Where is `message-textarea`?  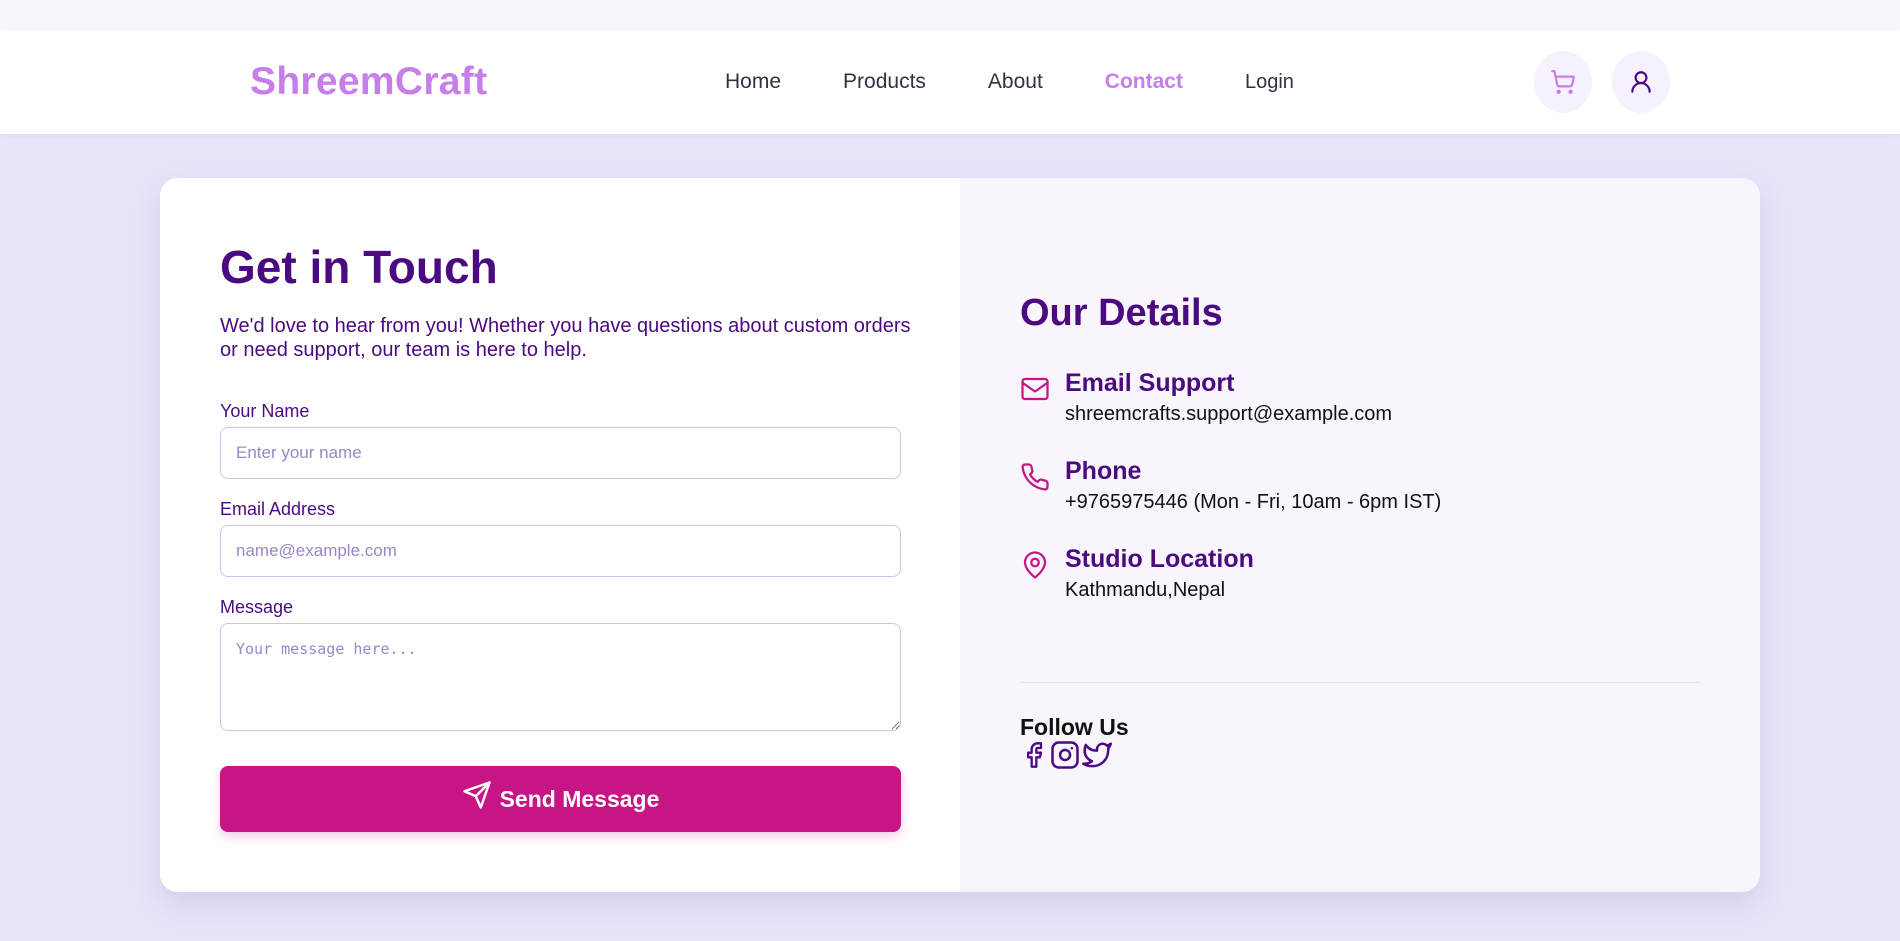
message-textarea is located at coordinates (560, 677).